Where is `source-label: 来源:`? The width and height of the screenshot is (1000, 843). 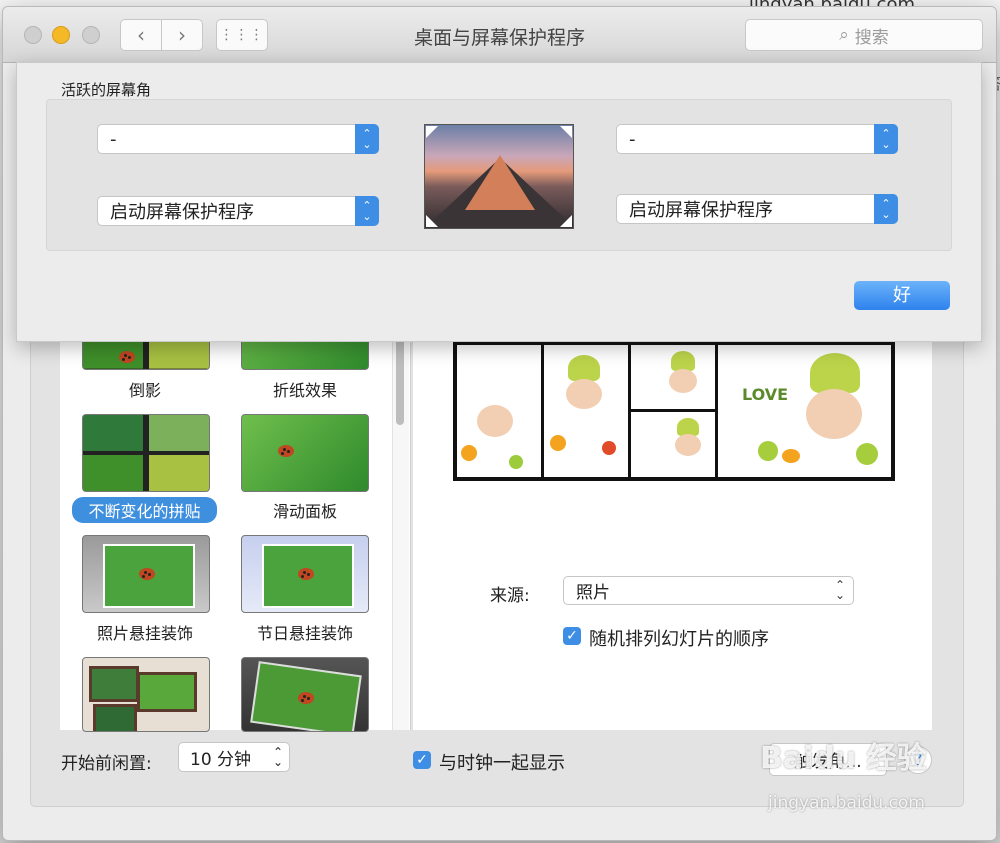
source-label: 来源: is located at coordinates (510, 596).